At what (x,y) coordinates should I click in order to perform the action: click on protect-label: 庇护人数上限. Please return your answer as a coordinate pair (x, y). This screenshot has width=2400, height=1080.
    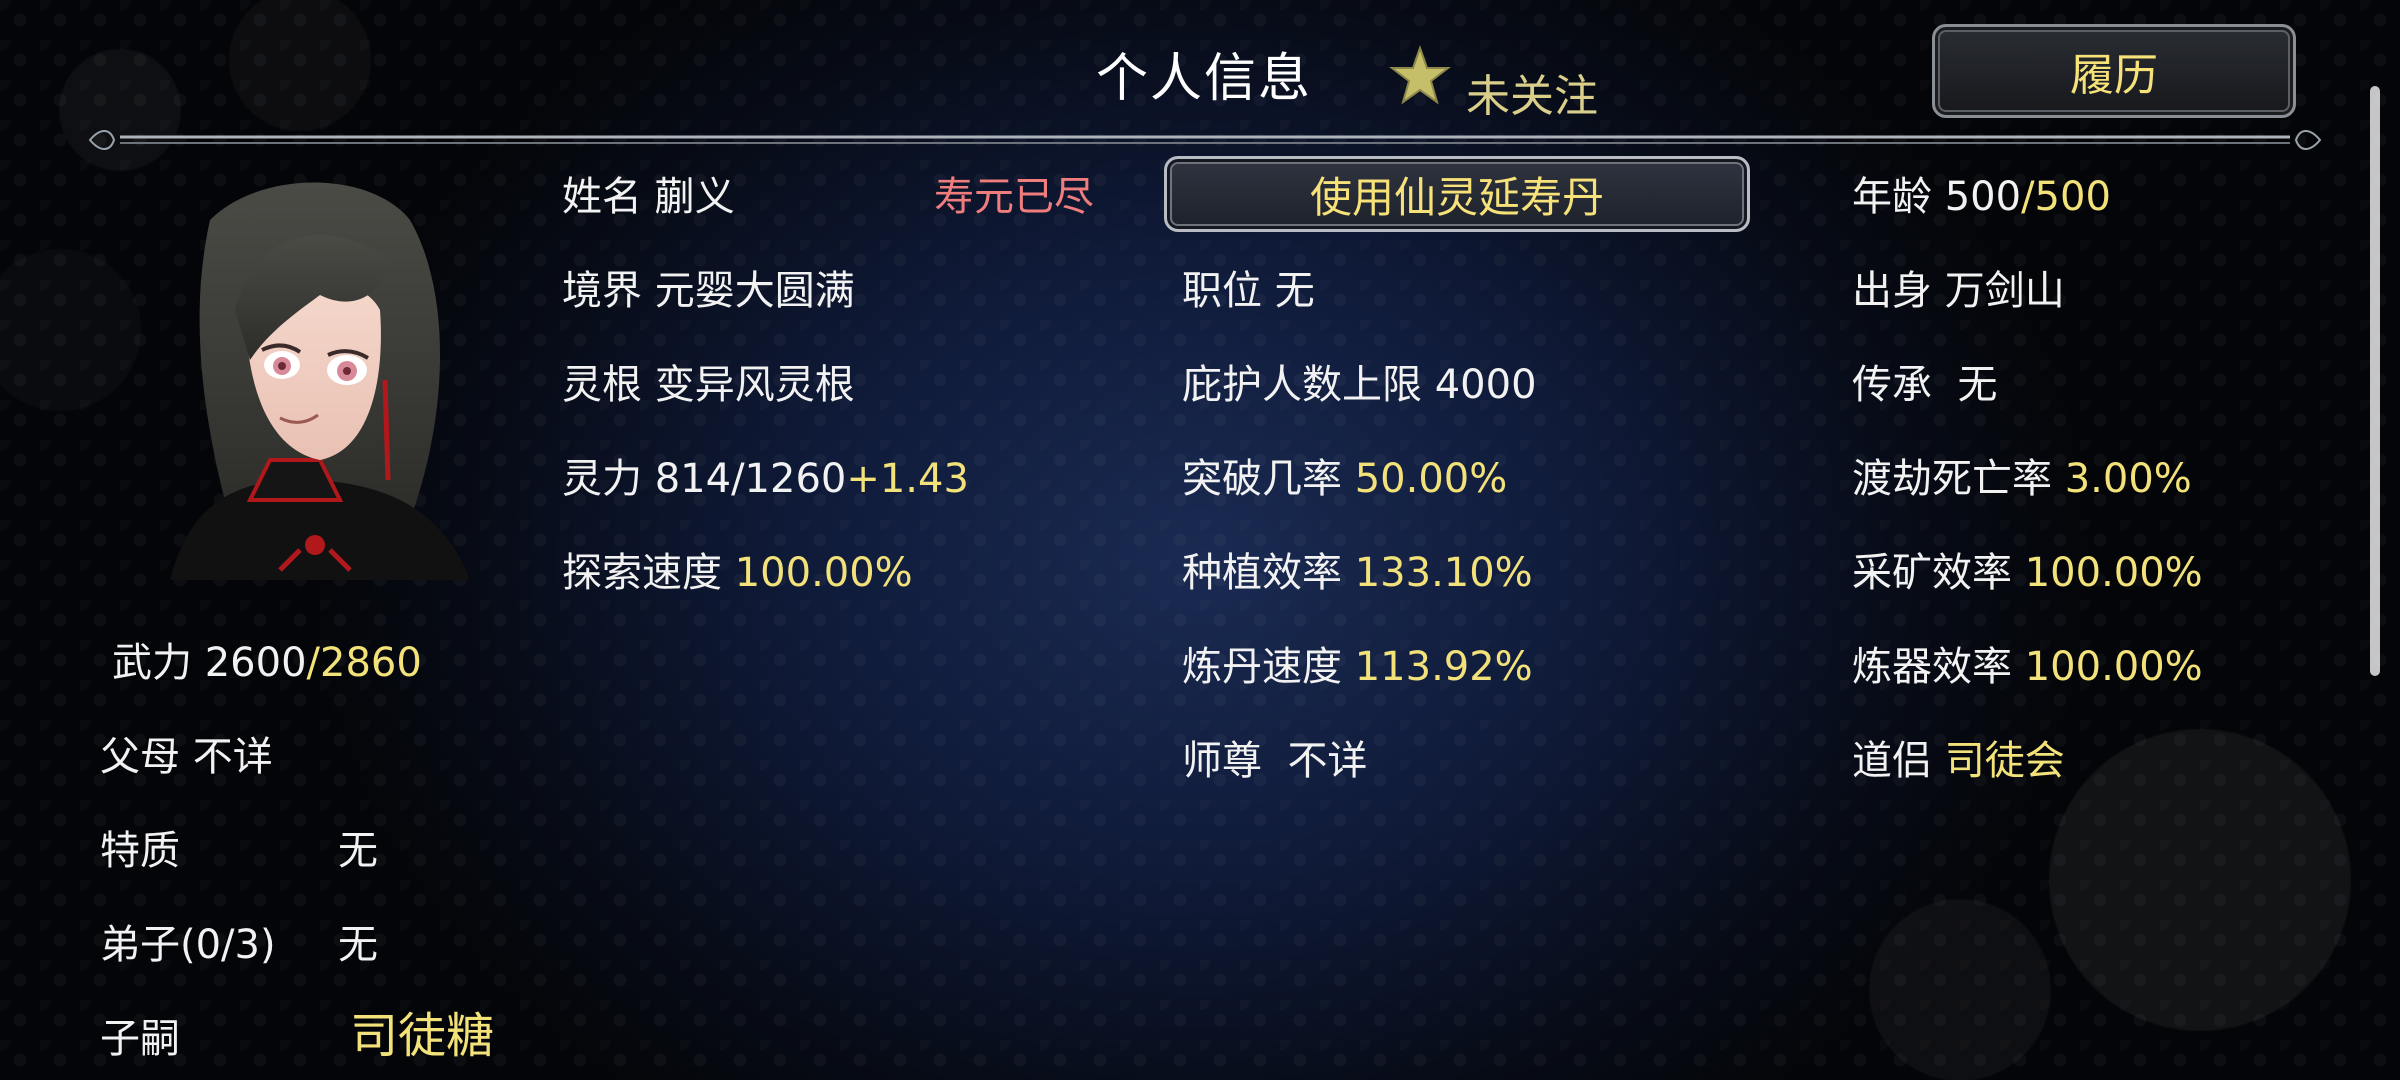
    Looking at the image, I should click on (1302, 385).